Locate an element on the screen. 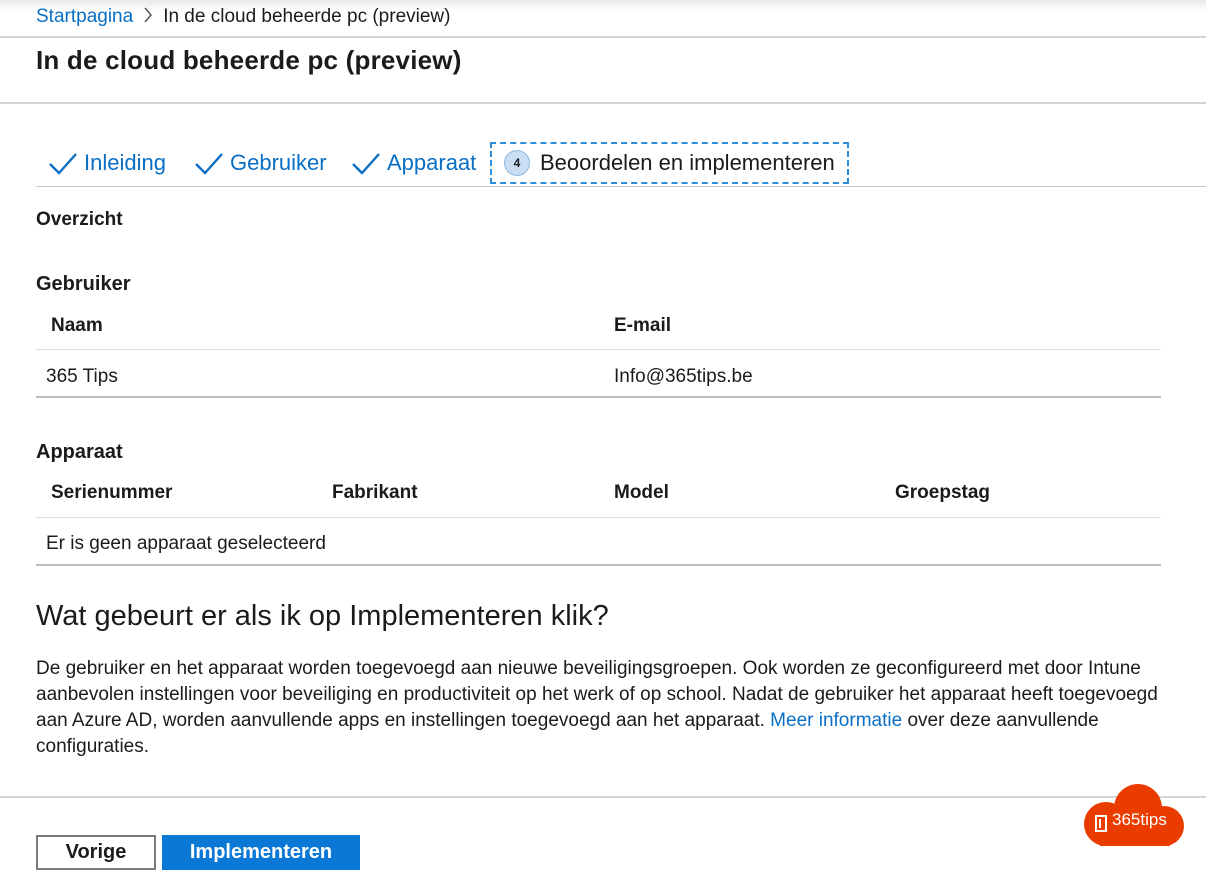  breadcrumb-current: In de cloud beheerde pc (preview) is located at coordinates (307, 16).